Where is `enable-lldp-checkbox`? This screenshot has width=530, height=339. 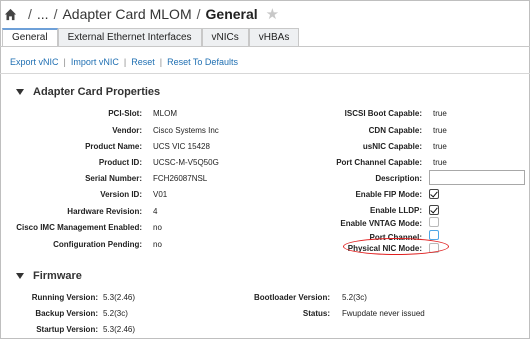 enable-lldp-checkbox is located at coordinates (434, 210).